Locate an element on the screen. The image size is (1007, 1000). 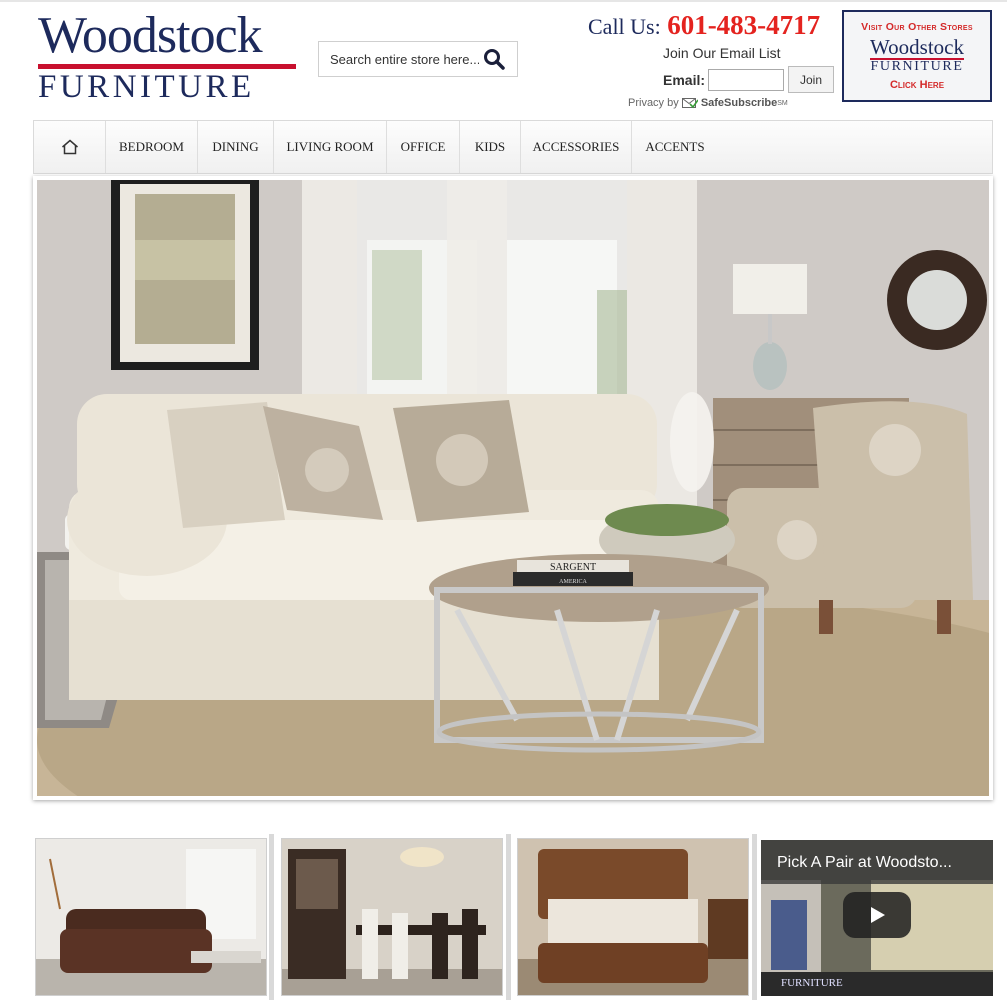
logo-subtitle: FURNITURE is located at coordinates (146, 87).